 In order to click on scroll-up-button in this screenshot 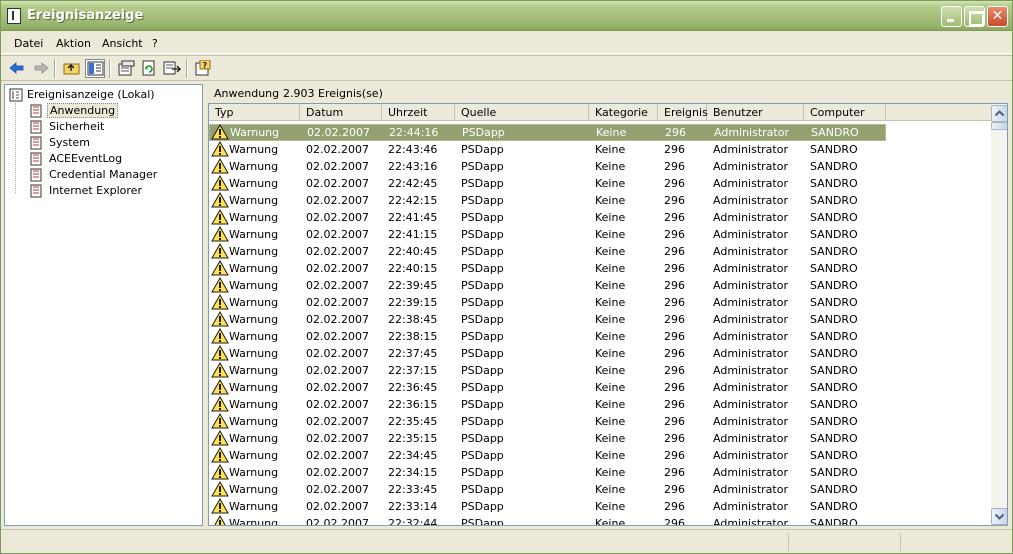, I will do `click(999, 113)`.